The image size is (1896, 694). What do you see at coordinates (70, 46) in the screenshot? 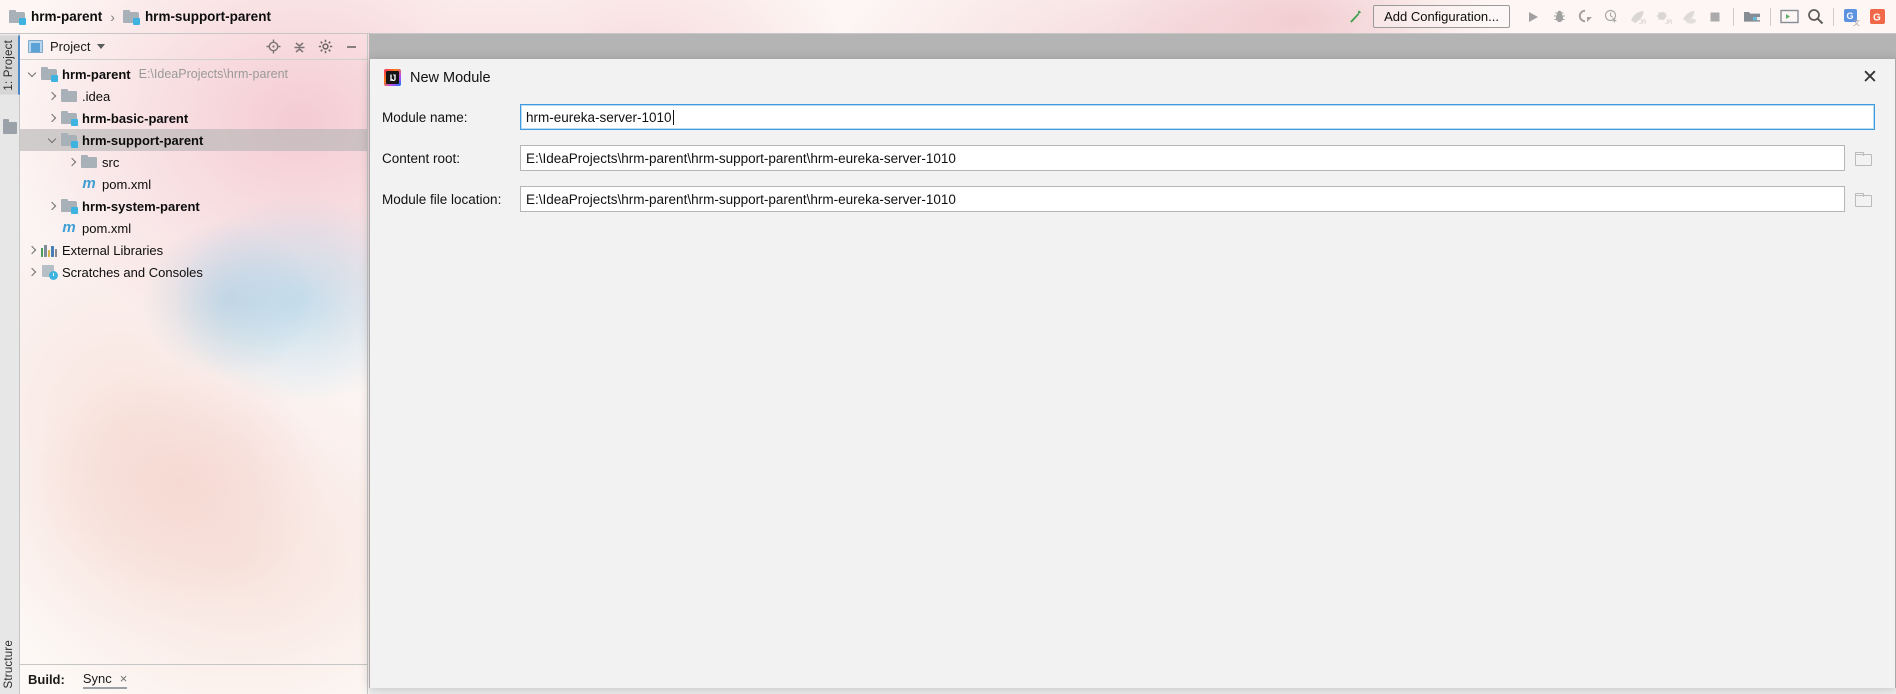
I see `project-panel-title: Project` at bounding box center [70, 46].